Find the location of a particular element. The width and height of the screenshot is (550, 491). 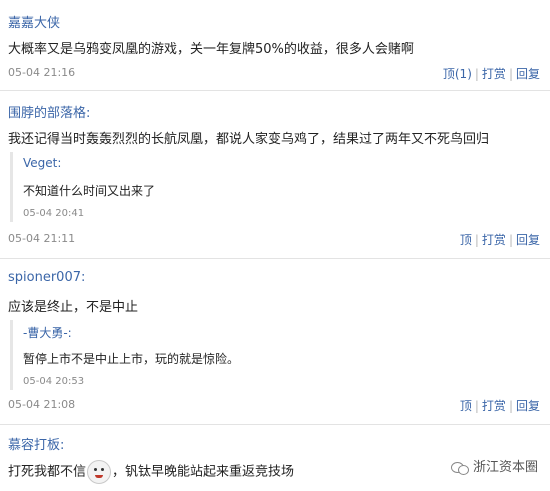

comment-text-part: 打死我都不信 is located at coordinates (47, 472).